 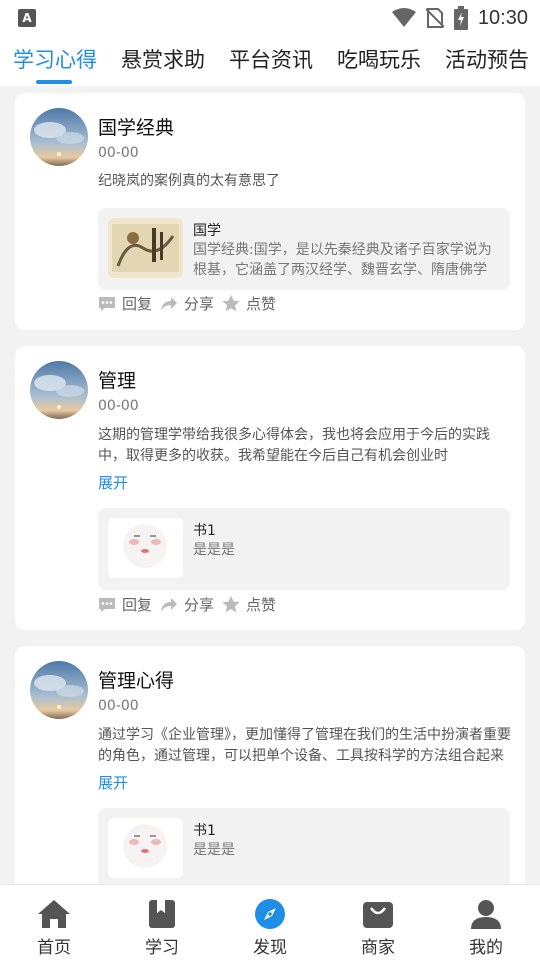 I want to click on nav-home-label: 首页, so click(x=54, y=948).